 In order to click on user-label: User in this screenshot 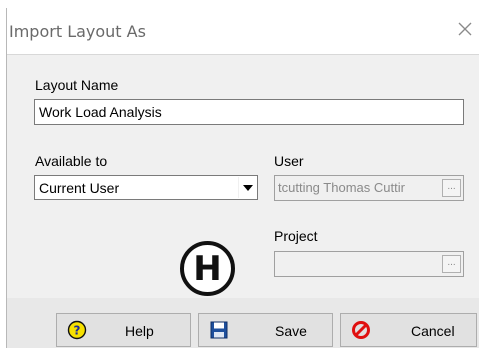, I will do `click(289, 161)`.